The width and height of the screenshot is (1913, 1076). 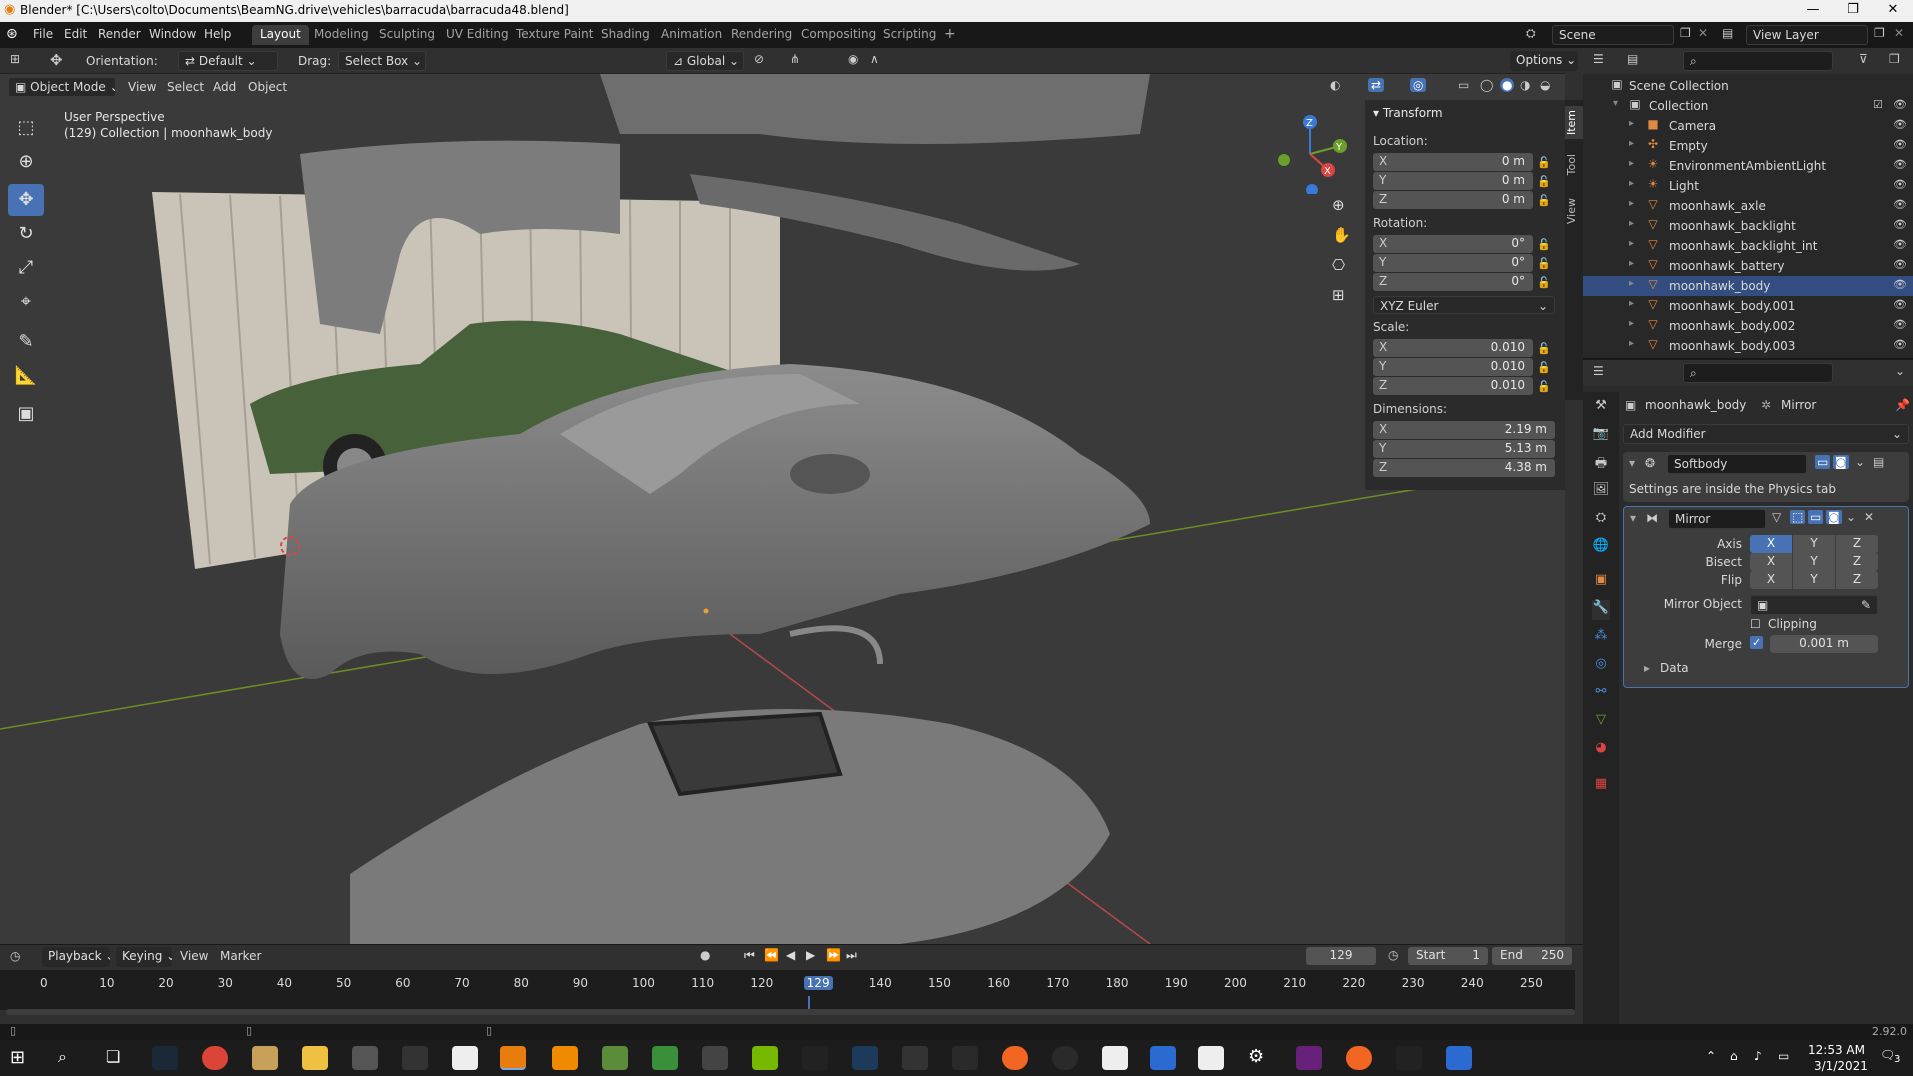 What do you see at coordinates (1748, 126) in the screenshot?
I see `outliner-item-camera: ▸ ■ Camera 👁` at bounding box center [1748, 126].